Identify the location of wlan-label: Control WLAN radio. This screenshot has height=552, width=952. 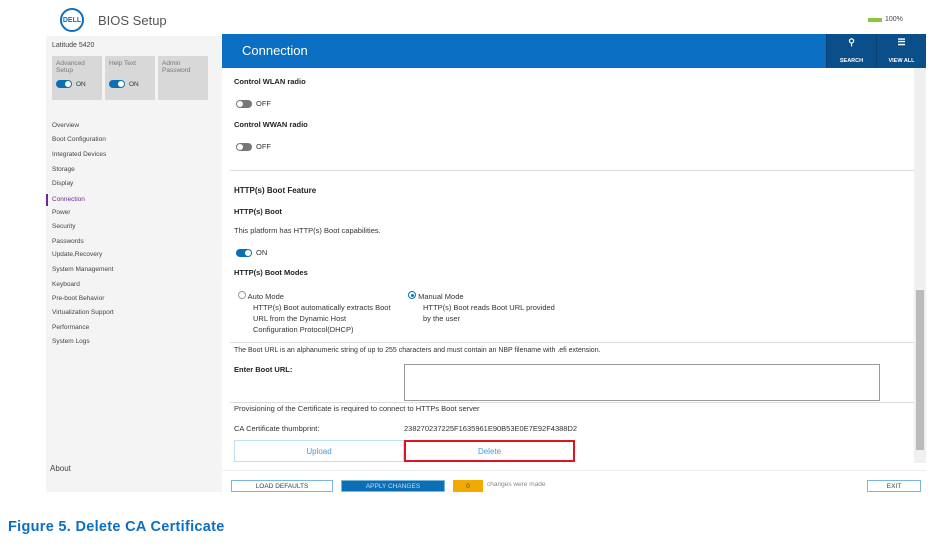
(270, 81).